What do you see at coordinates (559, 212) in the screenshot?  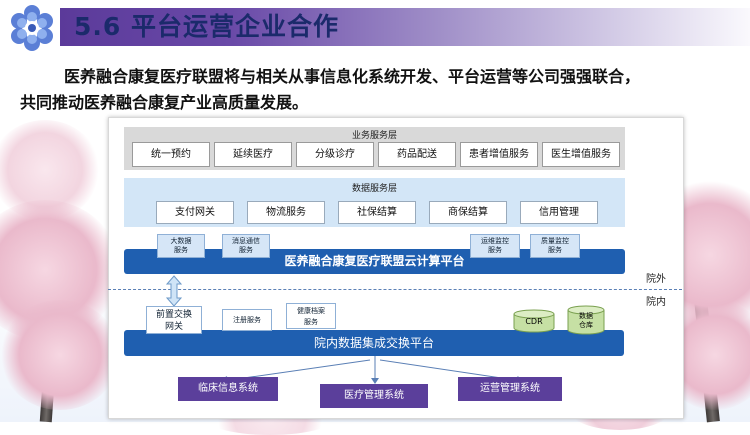 I see `data-item: 信用管理` at bounding box center [559, 212].